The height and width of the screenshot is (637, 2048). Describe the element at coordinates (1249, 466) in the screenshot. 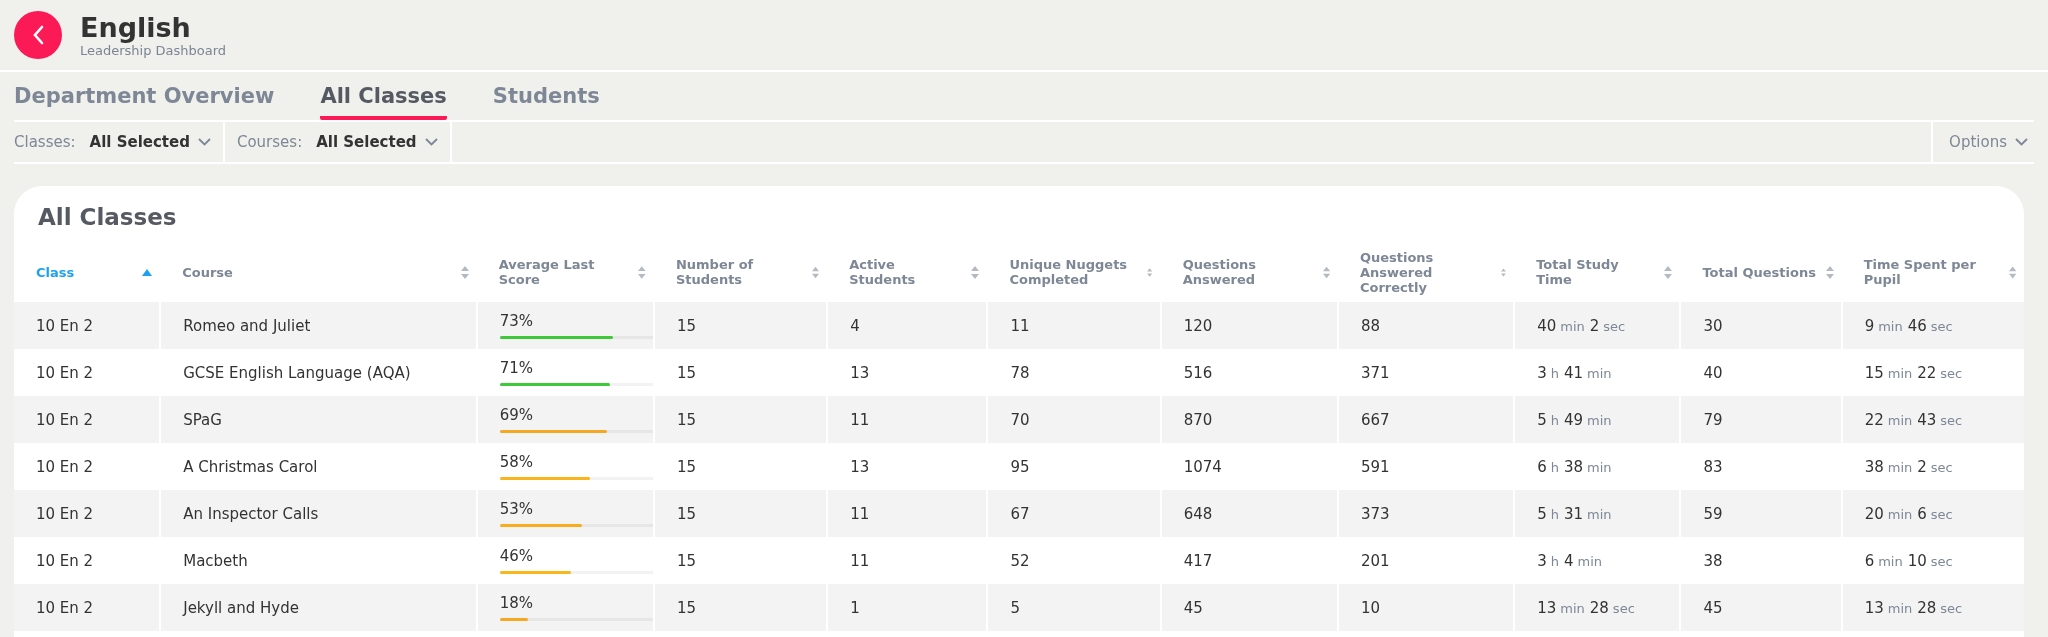

I see `table-cell: 1074` at that location.